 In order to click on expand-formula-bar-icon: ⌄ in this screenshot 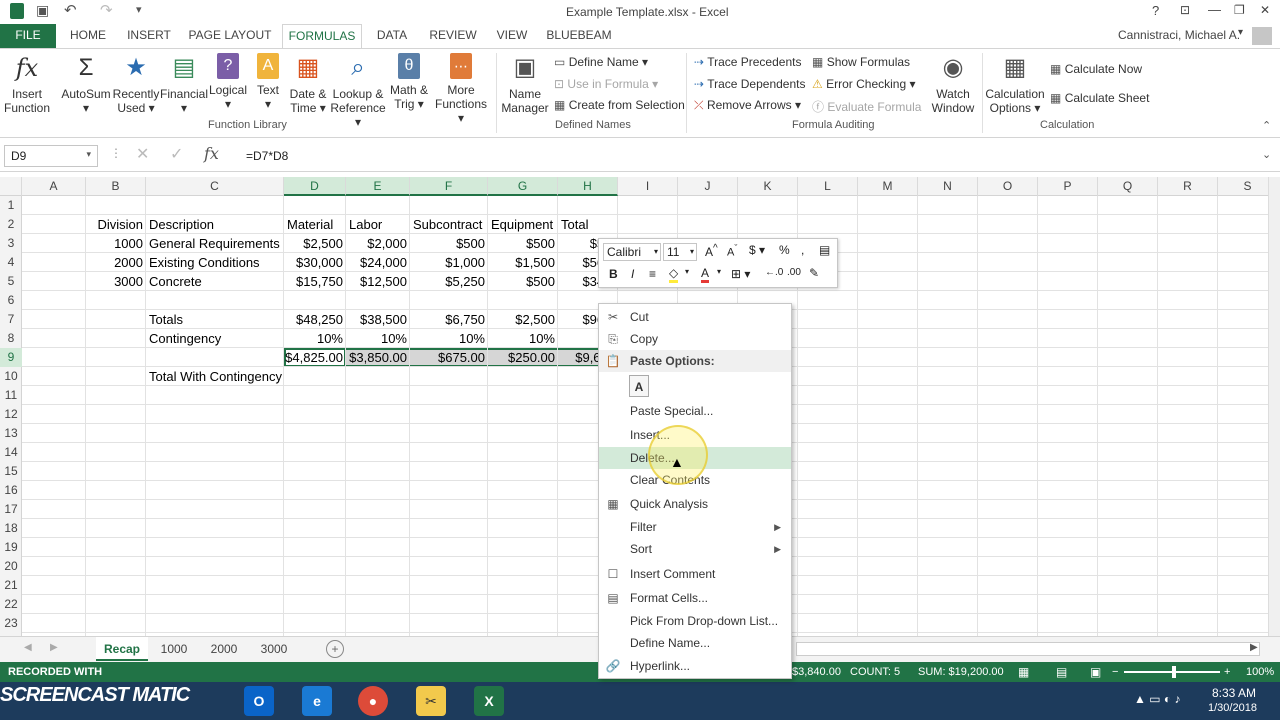, I will do `click(1266, 154)`.